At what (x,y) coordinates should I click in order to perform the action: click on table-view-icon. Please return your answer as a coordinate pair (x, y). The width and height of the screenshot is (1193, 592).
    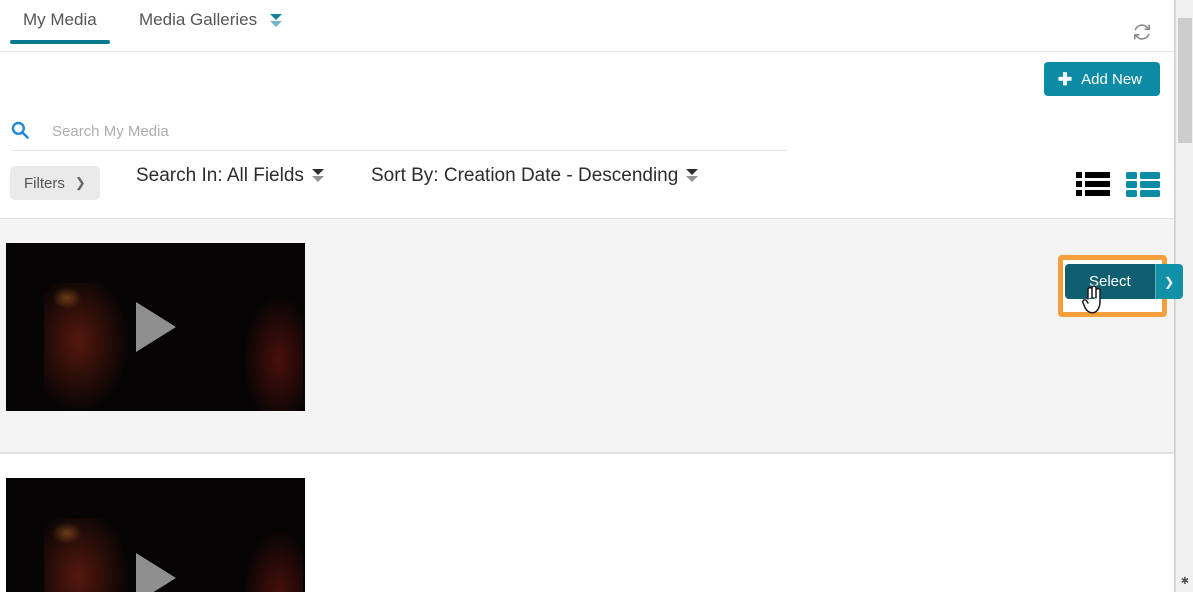
    Looking at the image, I should click on (1143, 184).